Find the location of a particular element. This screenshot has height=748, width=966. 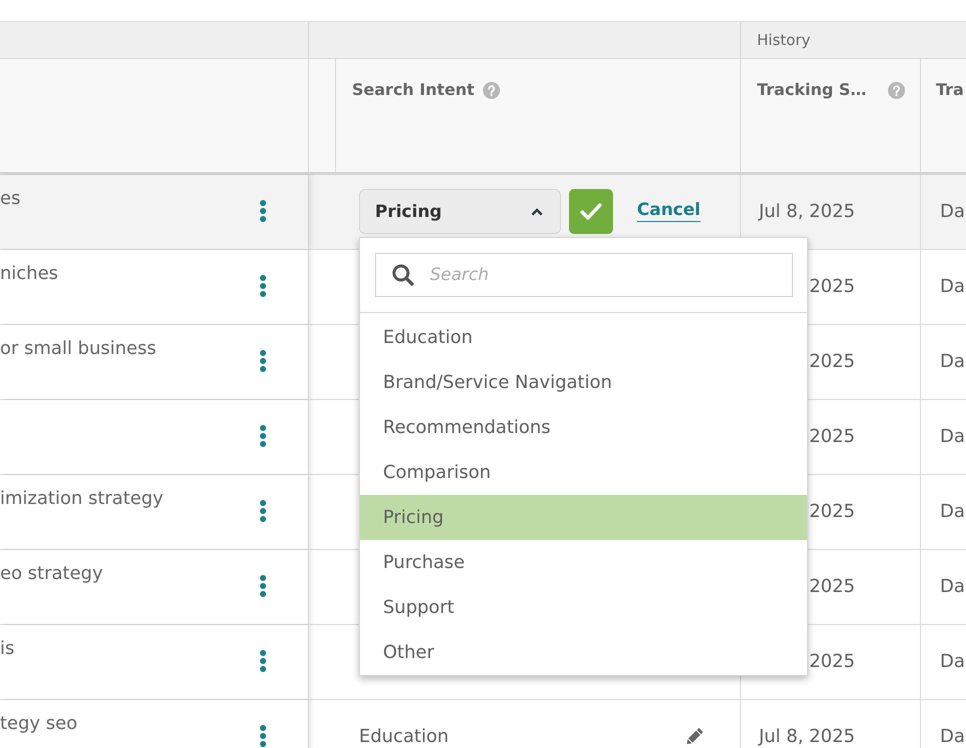

pencil-icon is located at coordinates (694, 737).